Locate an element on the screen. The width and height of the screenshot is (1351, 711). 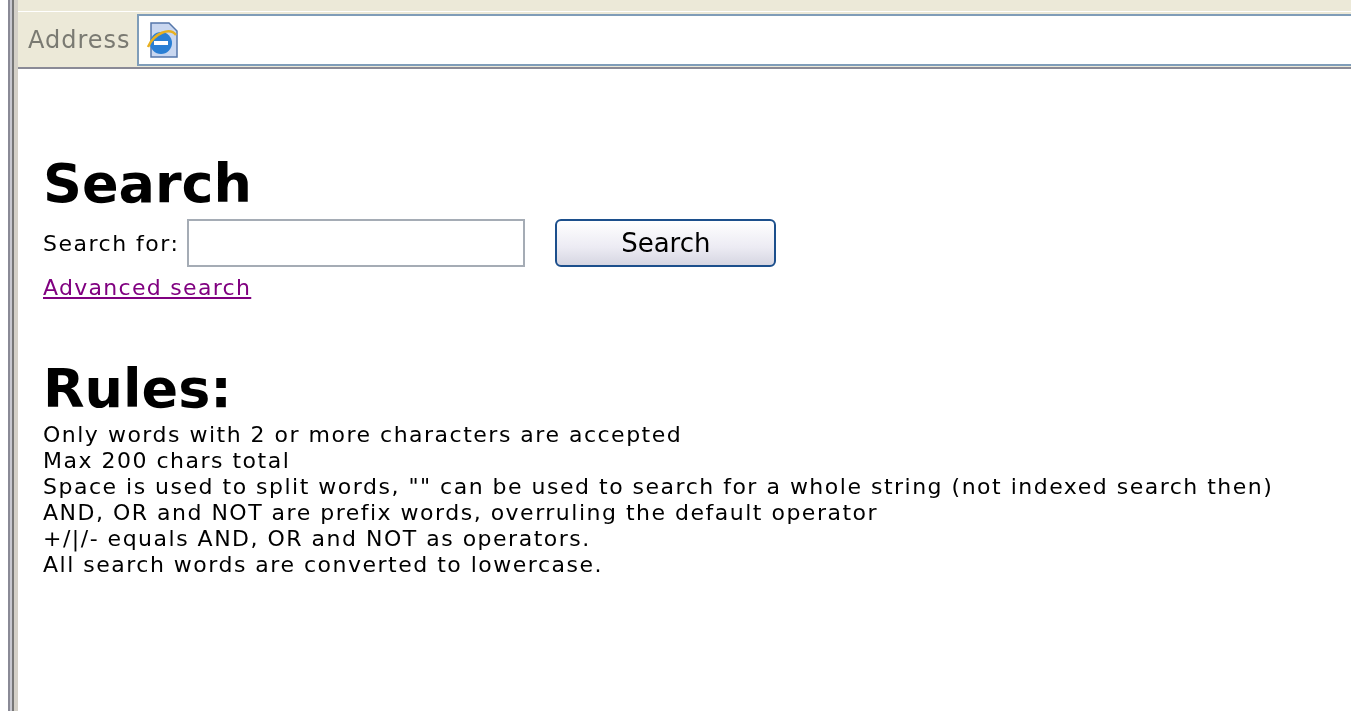
rule-text: Only words with 2 or more characters are accepted is located at coordinates (363, 435).